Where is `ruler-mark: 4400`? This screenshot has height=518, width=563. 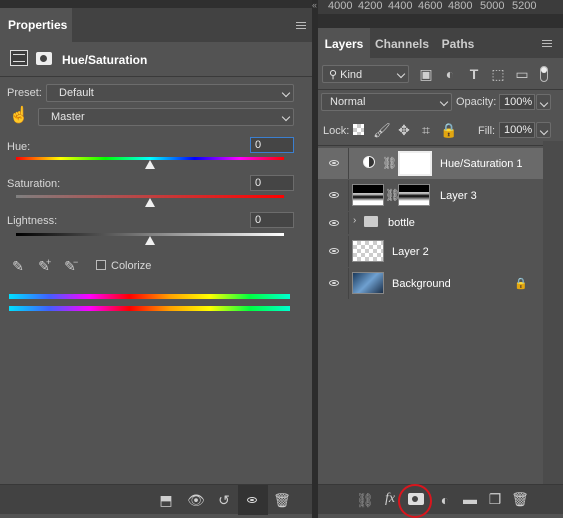
ruler-mark: 4400 is located at coordinates (400, 6).